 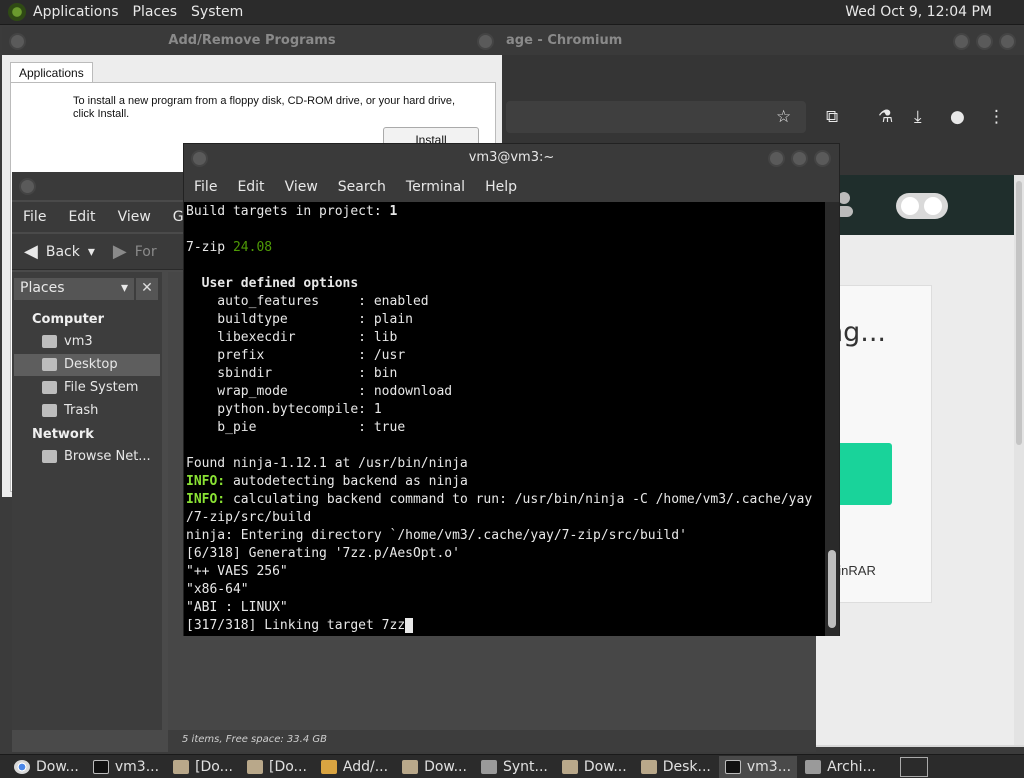 What do you see at coordinates (49, 410) in the screenshot?
I see `trash-icon` at bounding box center [49, 410].